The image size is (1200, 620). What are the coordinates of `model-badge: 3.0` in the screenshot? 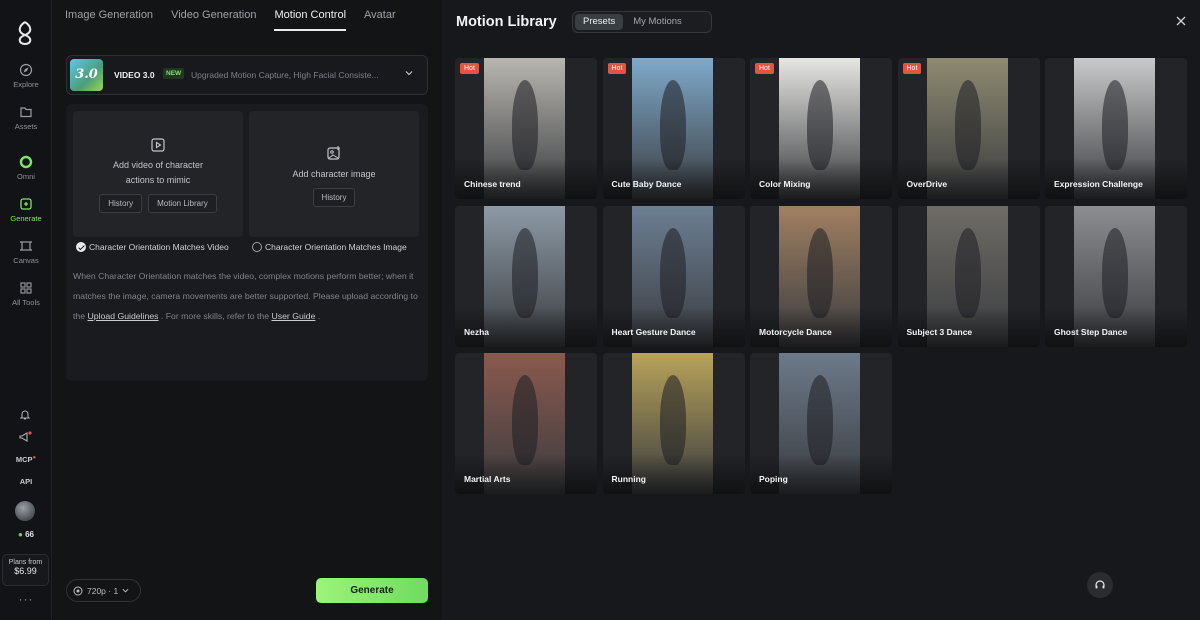 It's located at (86, 75).